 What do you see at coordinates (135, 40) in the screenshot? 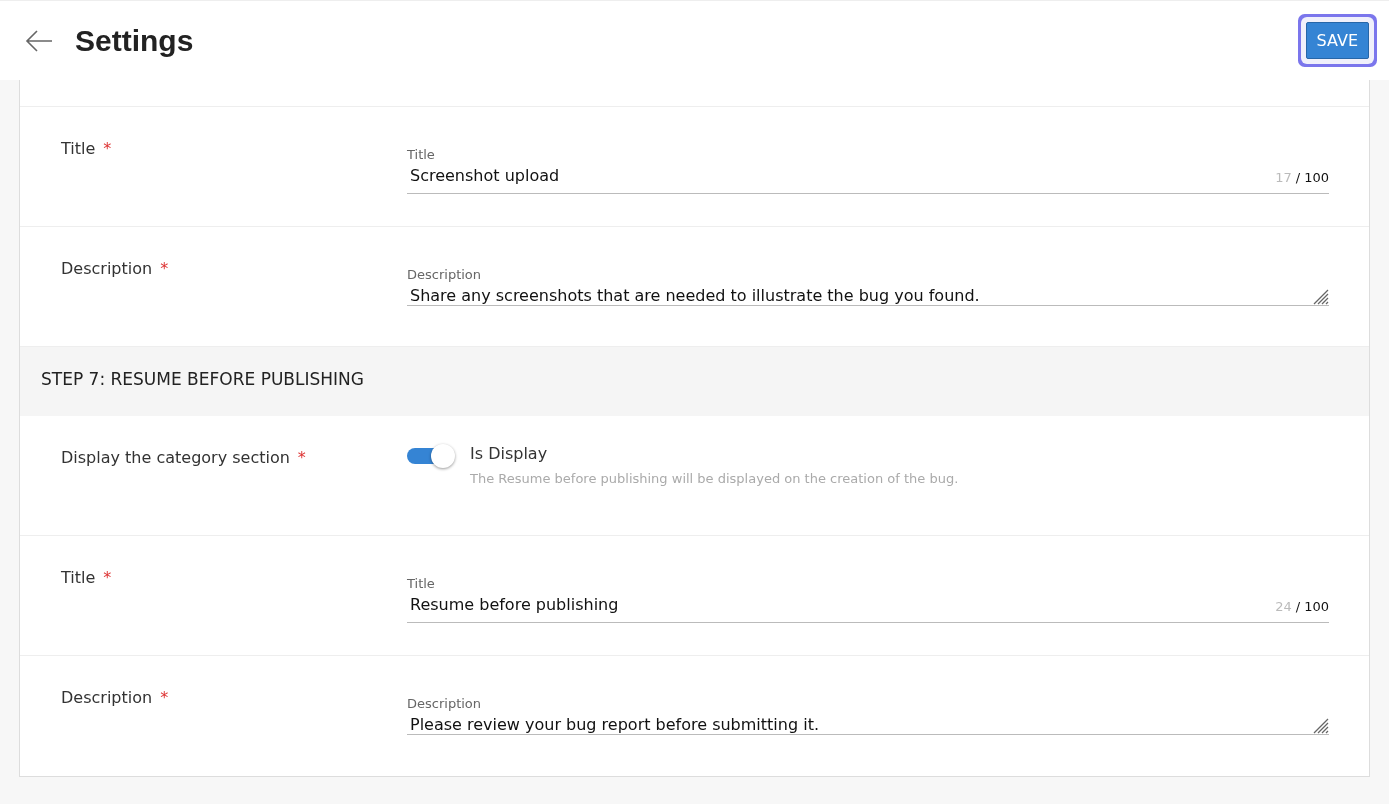
I see `page-title: Settings` at bounding box center [135, 40].